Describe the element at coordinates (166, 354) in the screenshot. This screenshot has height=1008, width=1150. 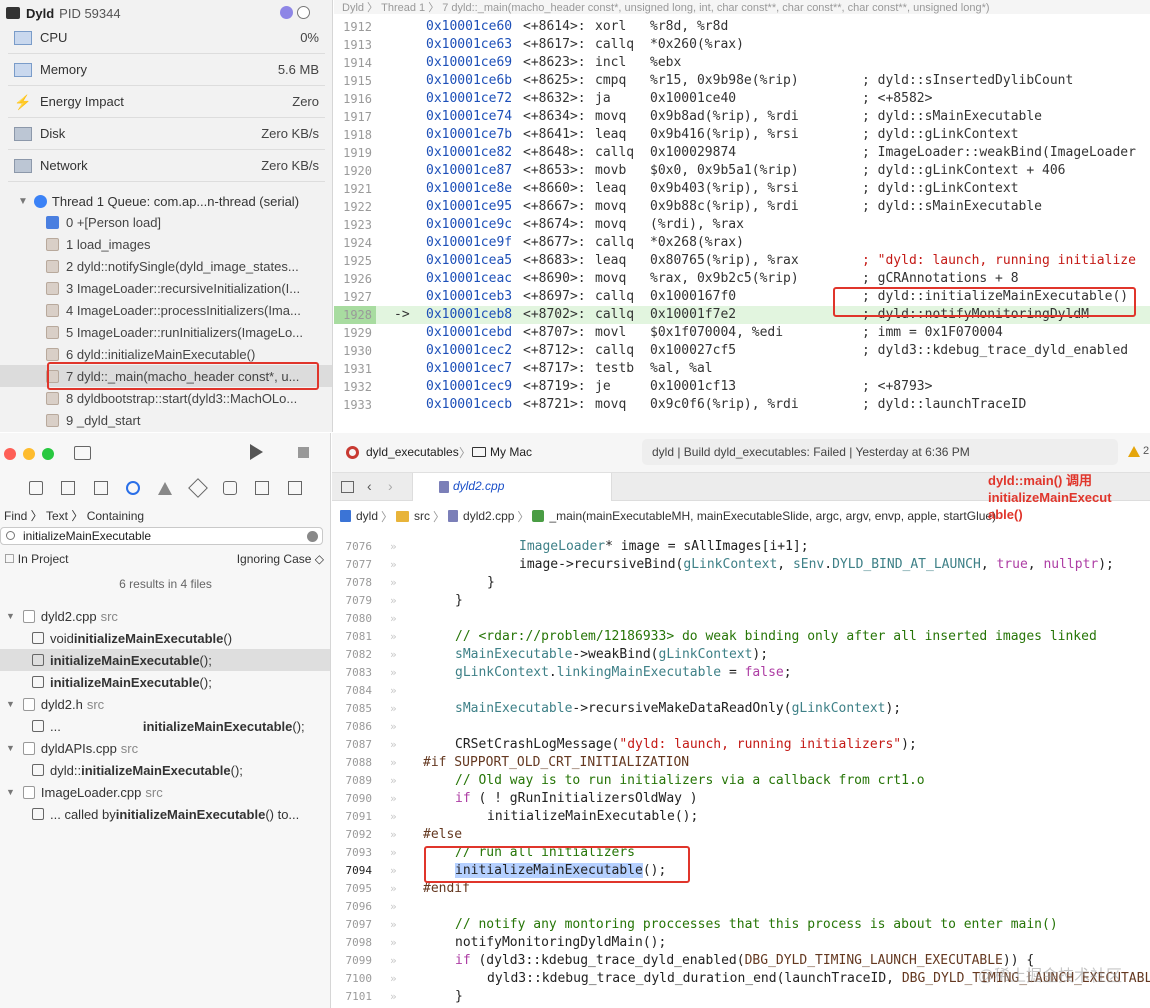
I see `stack-frame-6: 6 dyld::initializeMainExecutable()` at that location.